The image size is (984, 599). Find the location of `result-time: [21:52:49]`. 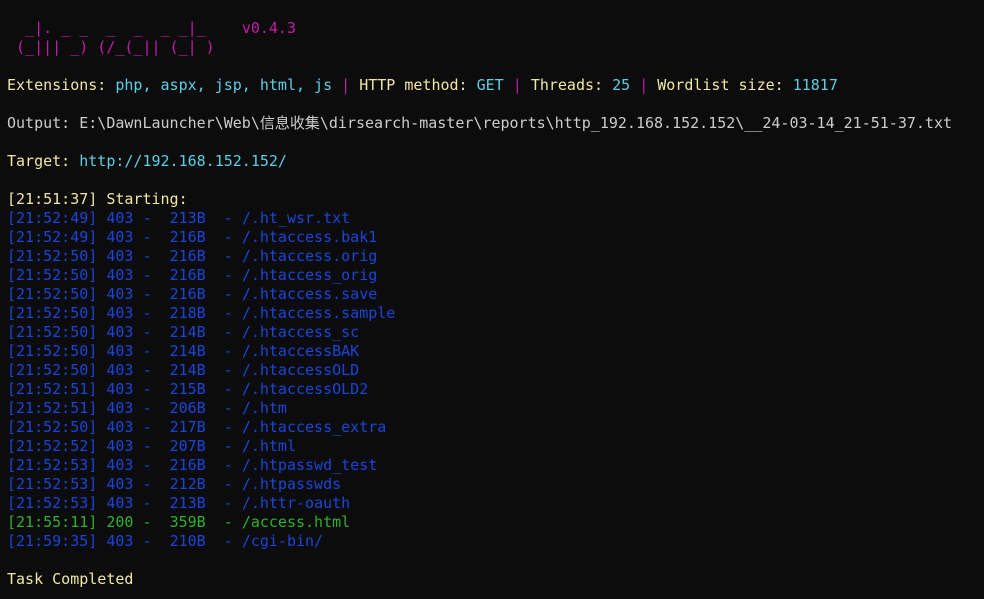

result-time: [21:52:49] is located at coordinates (52, 218).